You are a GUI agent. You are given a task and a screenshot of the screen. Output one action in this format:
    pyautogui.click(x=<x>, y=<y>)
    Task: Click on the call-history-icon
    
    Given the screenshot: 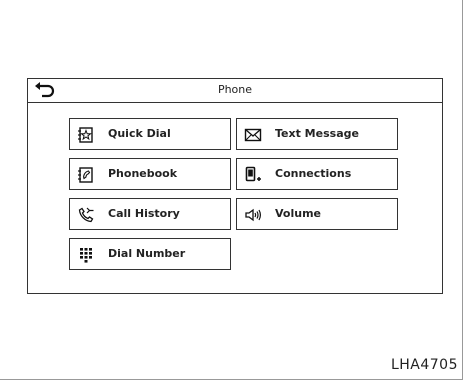 What is the action you would take?
    pyautogui.click(x=86, y=215)
    